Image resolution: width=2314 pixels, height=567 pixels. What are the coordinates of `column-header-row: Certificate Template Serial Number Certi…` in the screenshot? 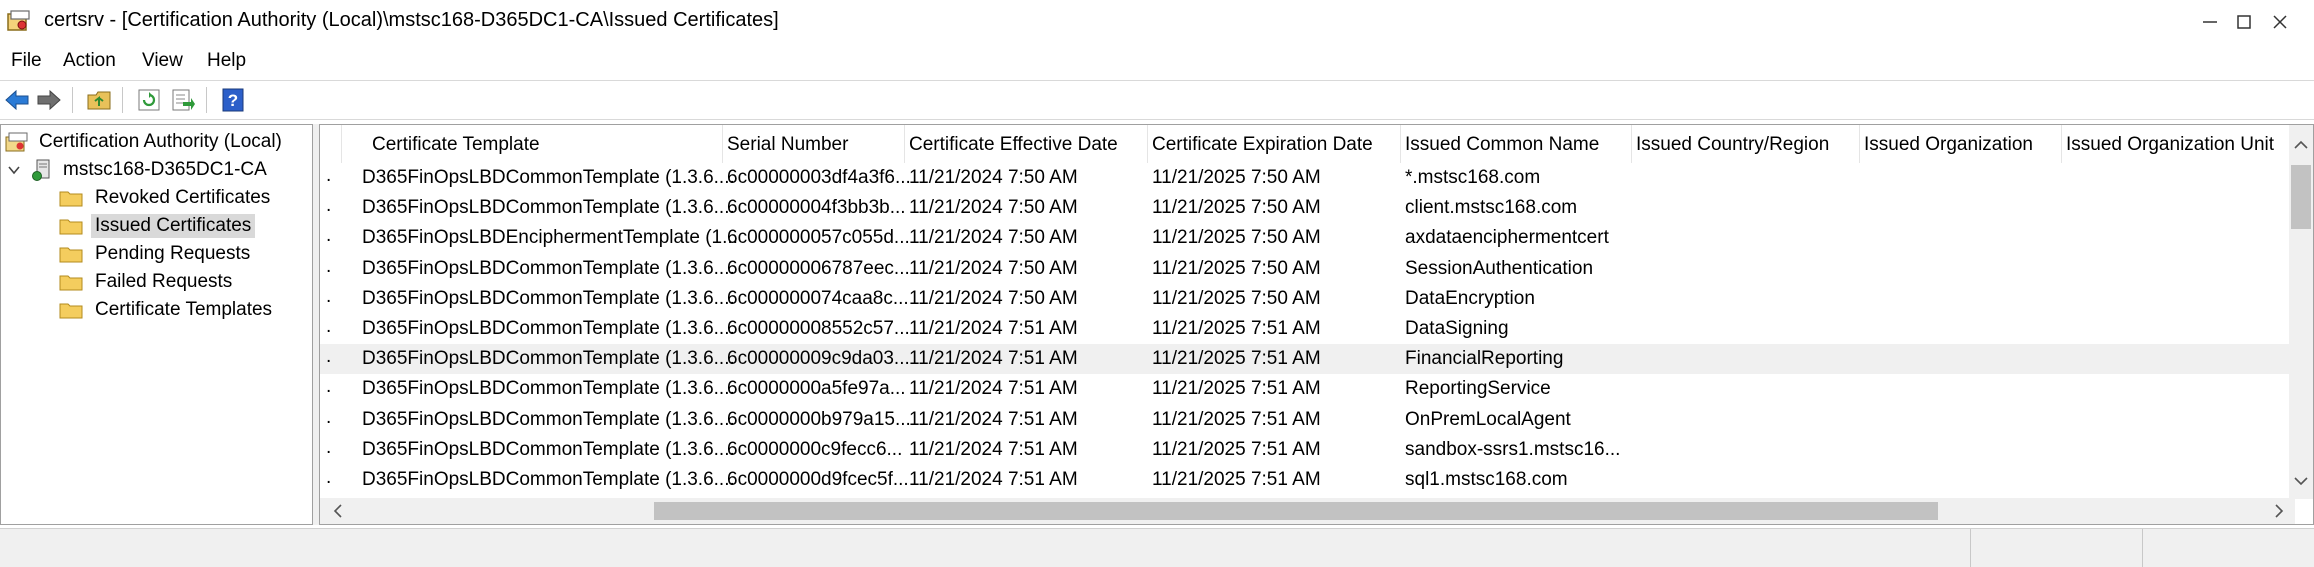 It's located at (1307, 144).